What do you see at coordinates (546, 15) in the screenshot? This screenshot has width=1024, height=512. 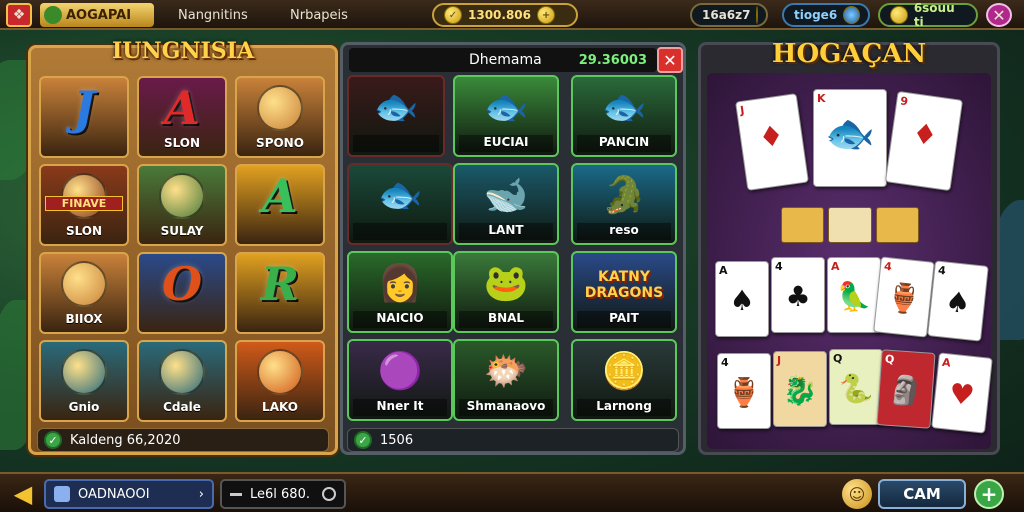 I see `add-coin-icon: +` at bounding box center [546, 15].